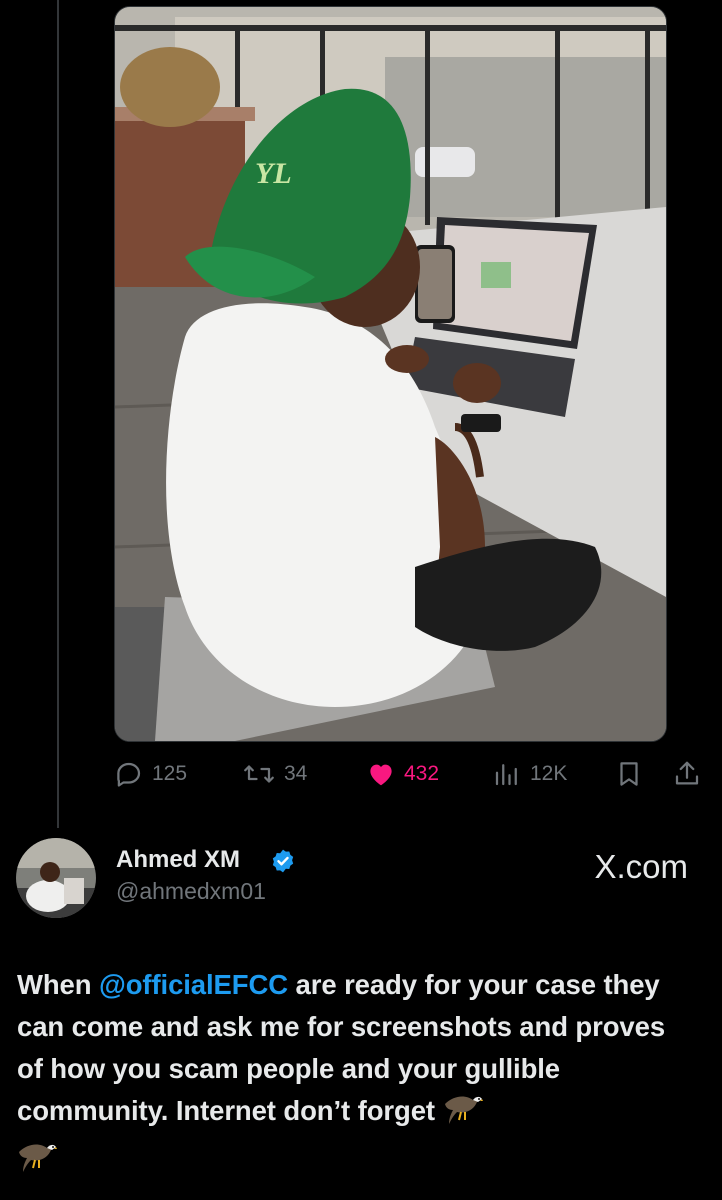 The height and width of the screenshot is (1200, 722). Describe the element at coordinates (283, 863) in the screenshot. I see `verified-badge-icon` at that location.